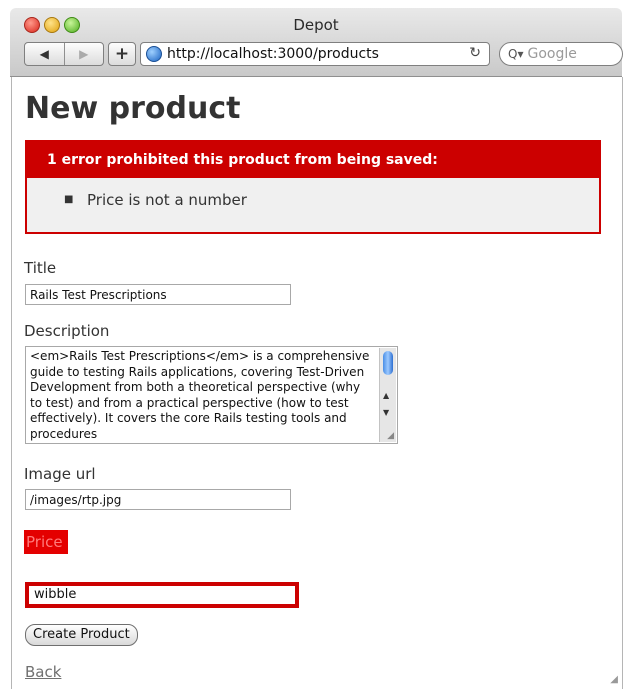 This screenshot has height=696, width=630. I want to click on plus-icon: +, so click(122, 54).